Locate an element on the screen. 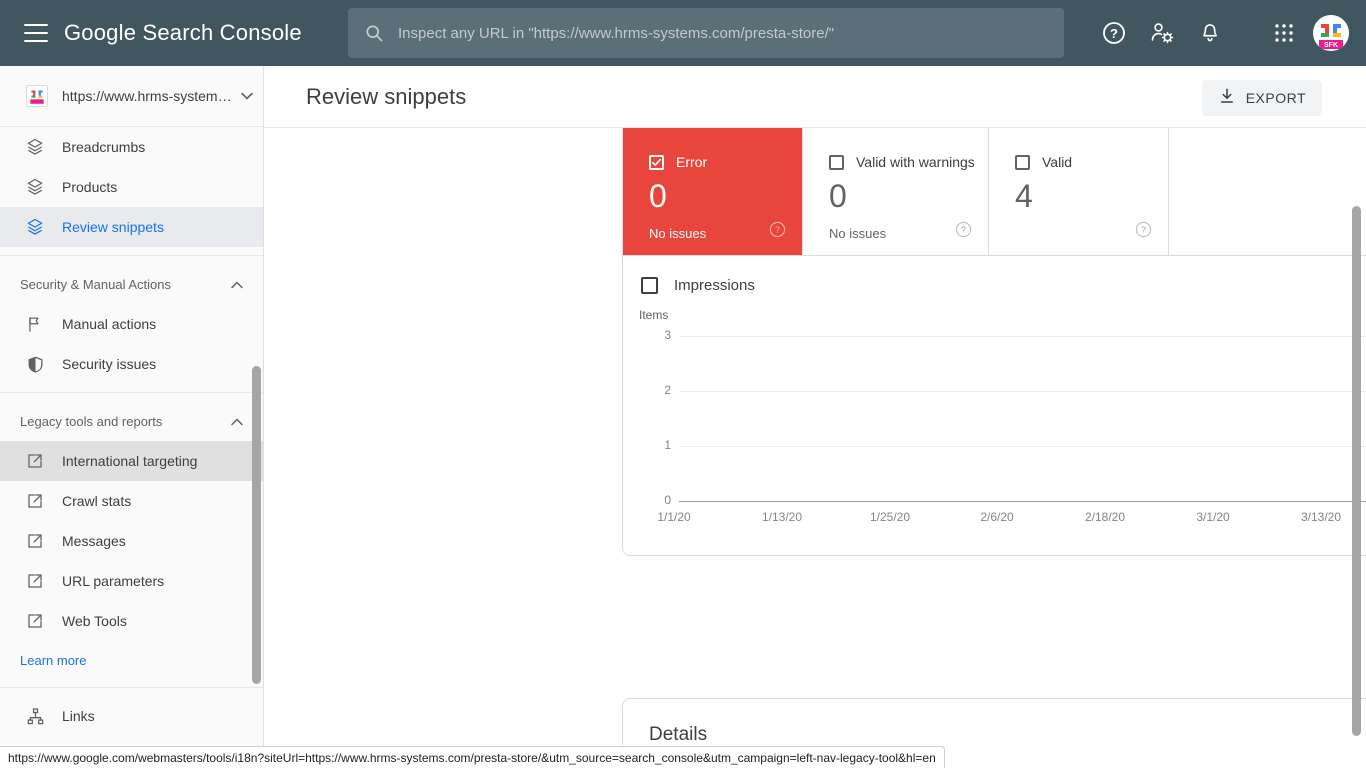 The width and height of the screenshot is (1366, 768). chart-y-tick: 0 is located at coordinates (667, 500).